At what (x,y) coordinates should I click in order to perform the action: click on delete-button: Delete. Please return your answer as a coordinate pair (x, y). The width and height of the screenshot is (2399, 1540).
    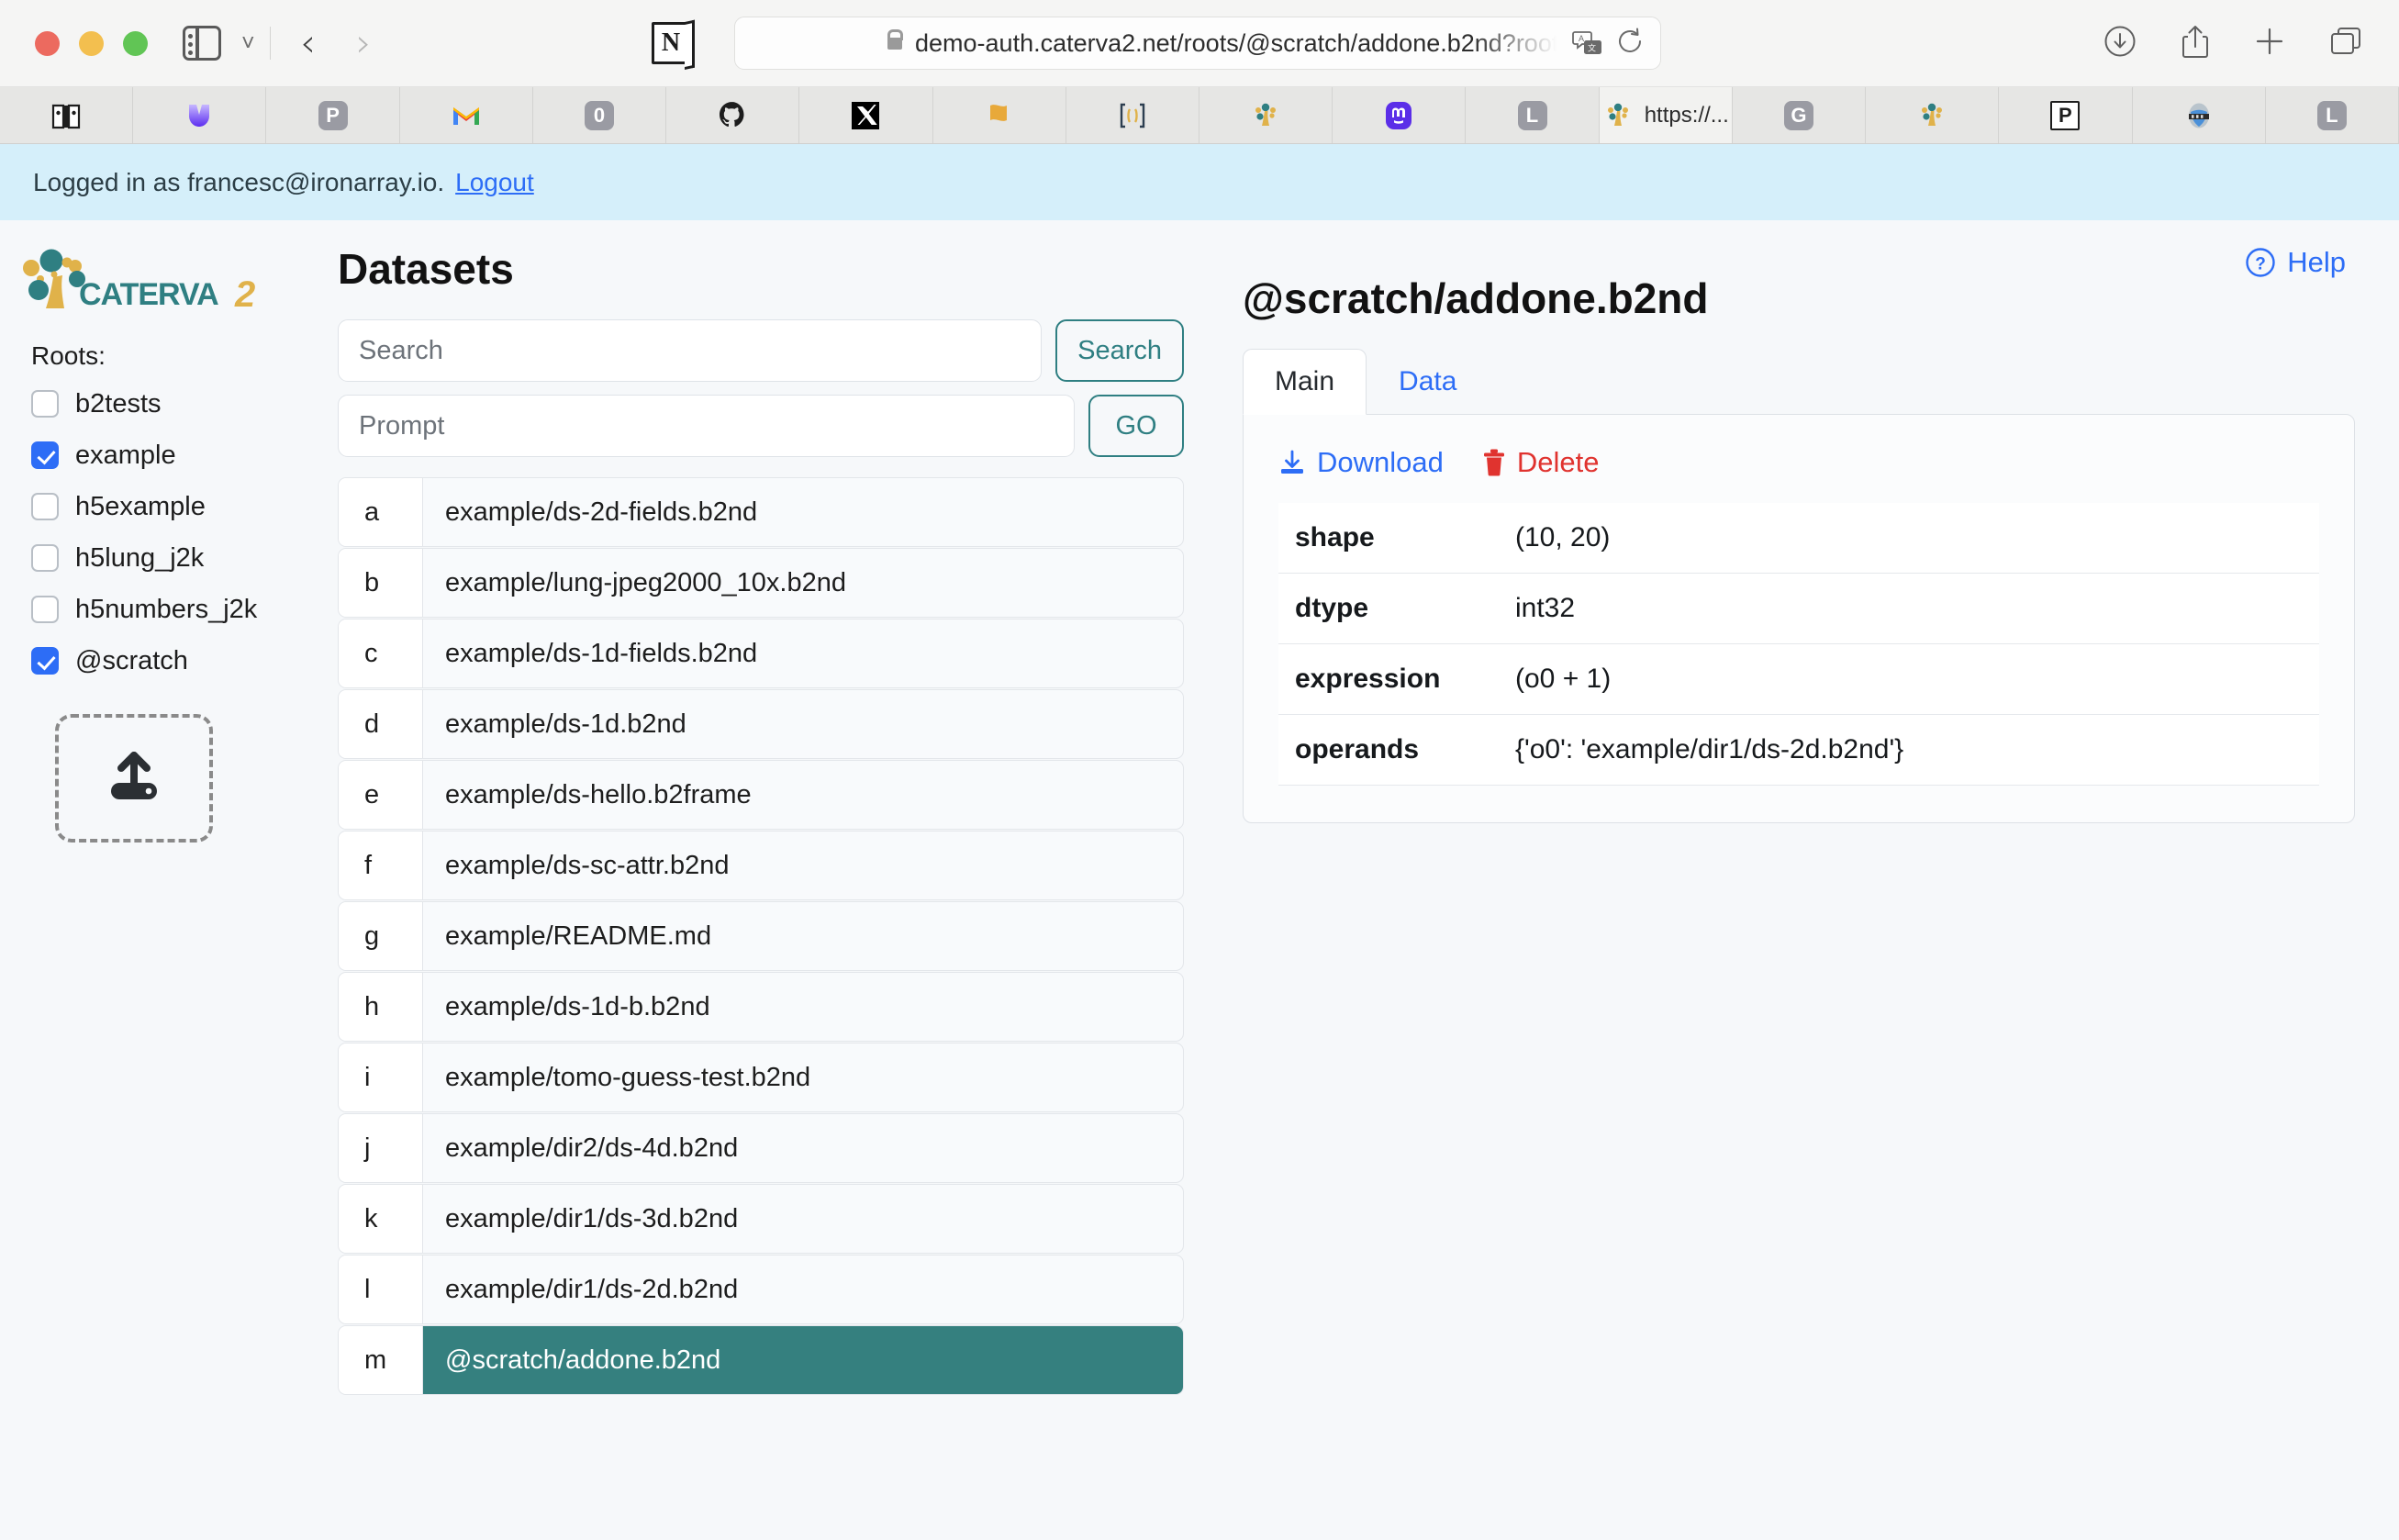
    Looking at the image, I should click on (1540, 462).